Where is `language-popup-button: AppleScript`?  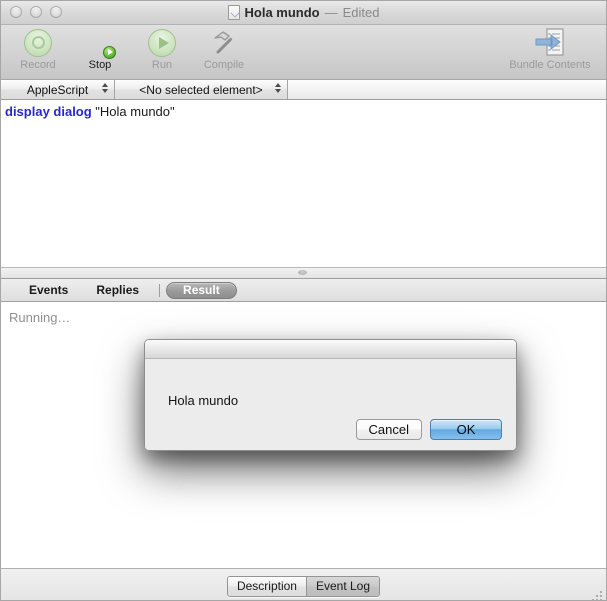
language-popup-button: AppleScript is located at coordinates (58, 89).